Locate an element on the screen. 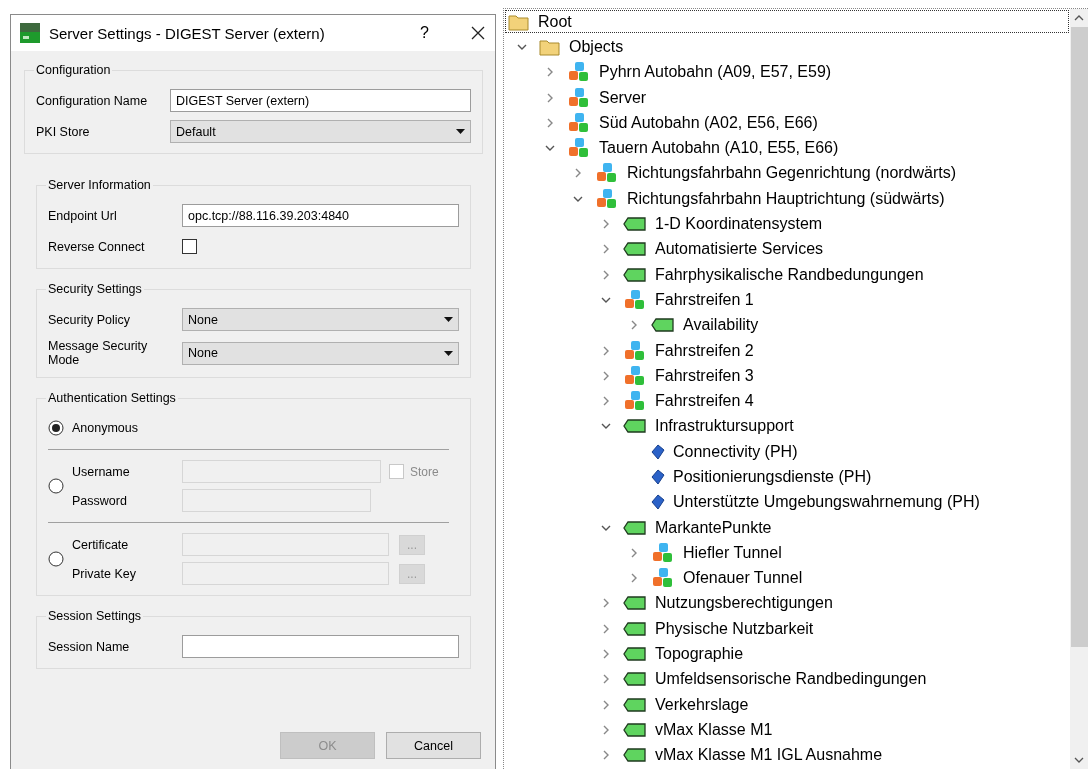 This screenshot has width=1088, height=769. tree-item: Root is located at coordinates (555, 21).